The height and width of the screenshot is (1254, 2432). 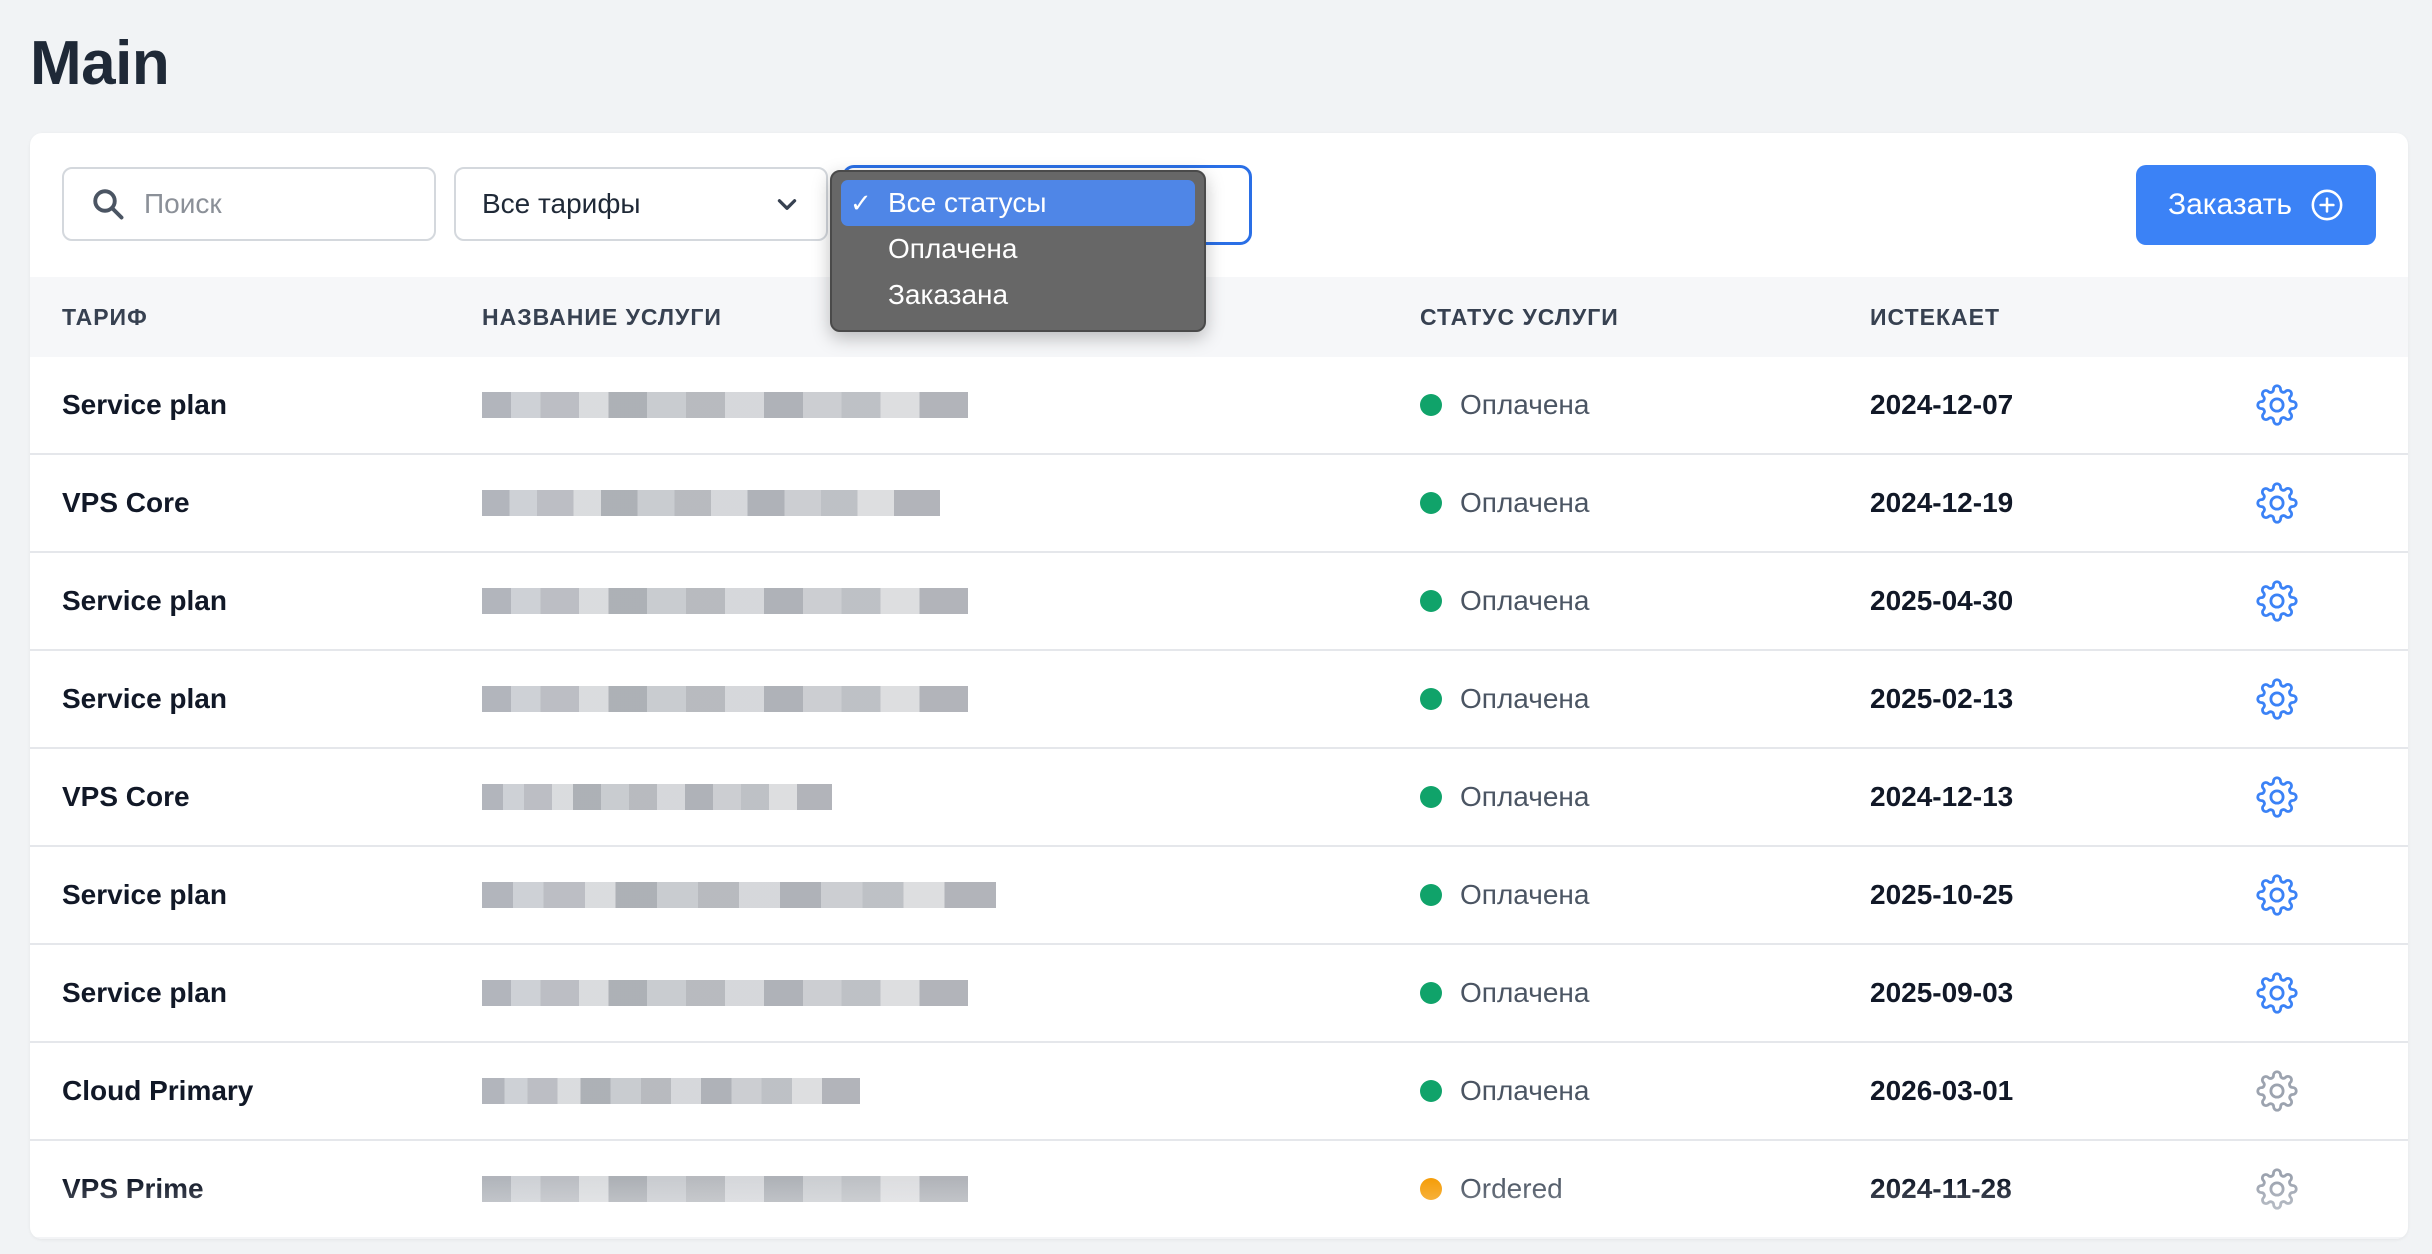 I want to click on row-expires: 2025-10-25, so click(x=1942, y=894).